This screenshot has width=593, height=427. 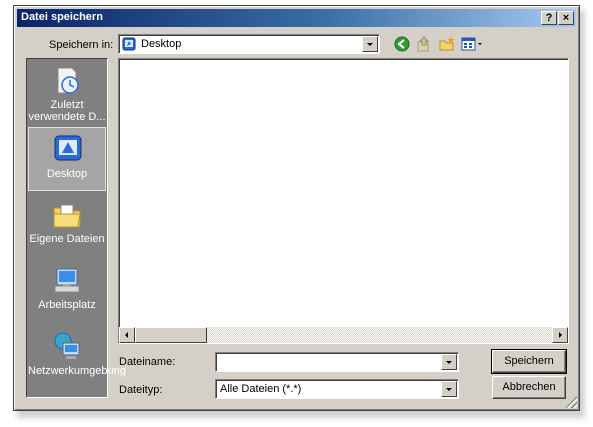 What do you see at coordinates (147, 362) in the screenshot?
I see `filename-label: Dateiname:` at bounding box center [147, 362].